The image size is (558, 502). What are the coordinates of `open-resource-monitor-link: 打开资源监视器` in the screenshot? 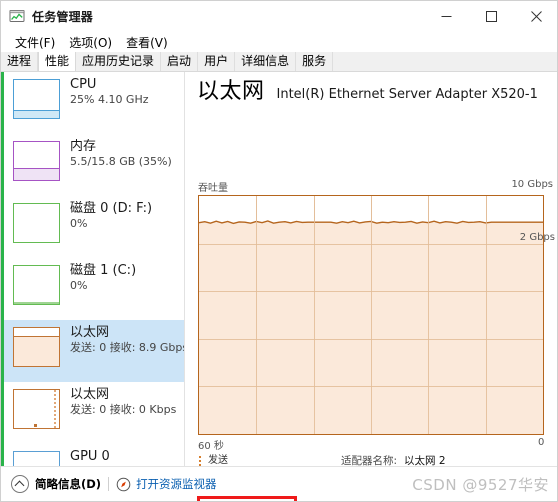 It's located at (176, 484).